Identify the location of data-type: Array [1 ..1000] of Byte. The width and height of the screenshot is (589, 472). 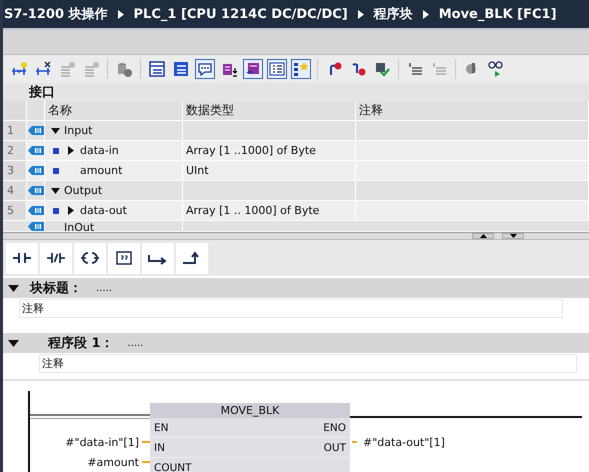
(251, 150).